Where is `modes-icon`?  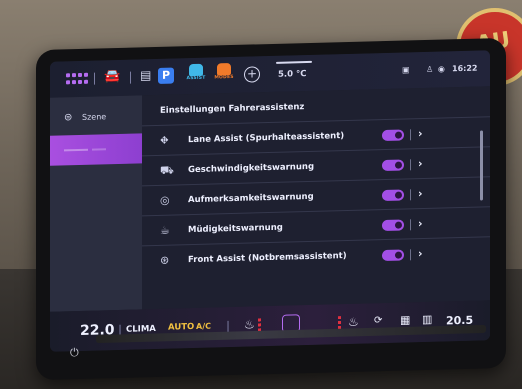 modes-icon is located at coordinates (224, 69).